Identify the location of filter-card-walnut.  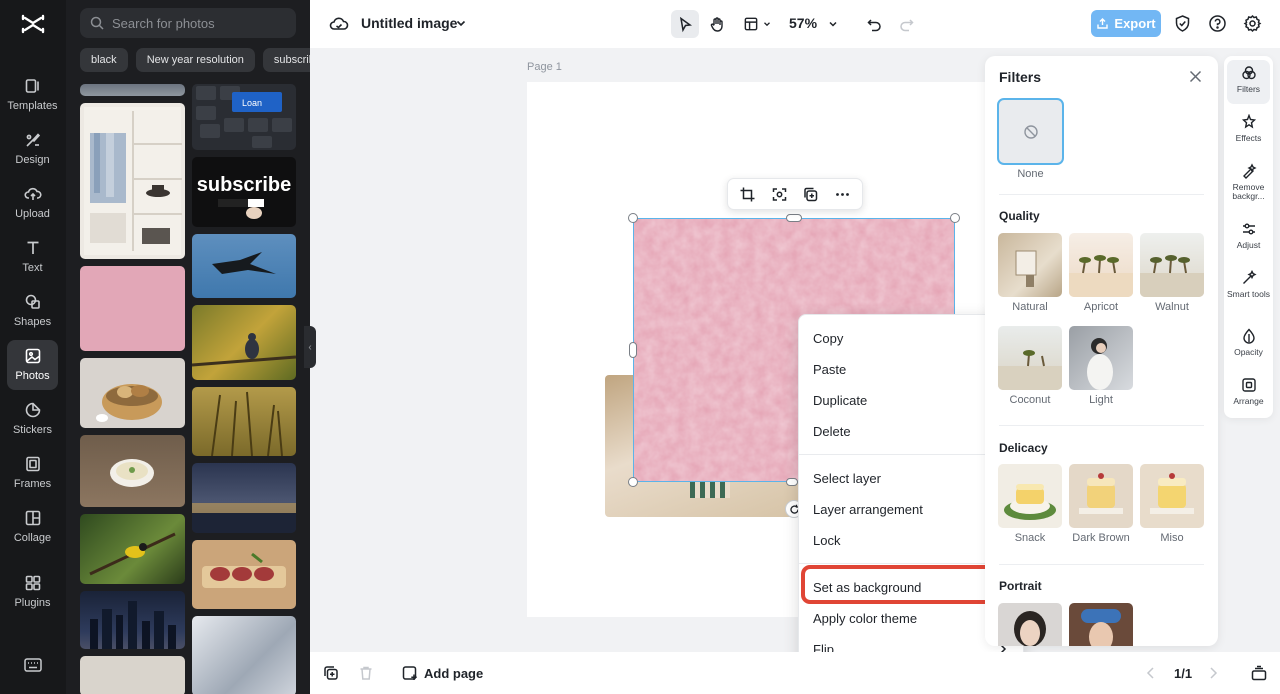
(1172, 265).